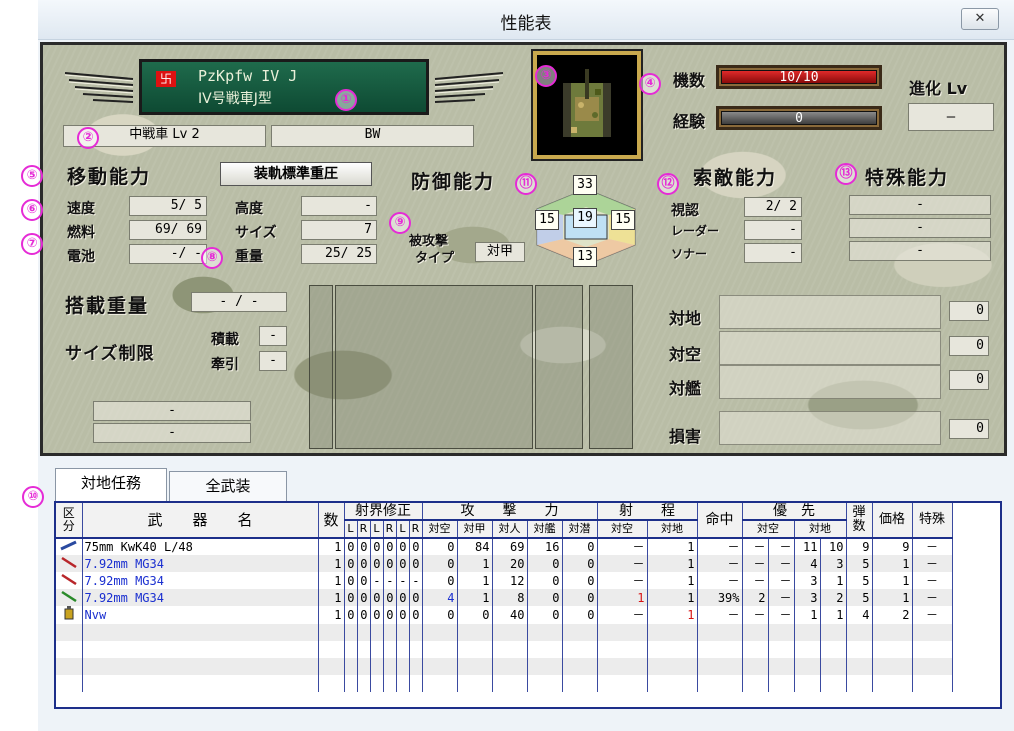  Describe the element at coordinates (920, 205) in the screenshot. I see `special-field-1: -` at that location.